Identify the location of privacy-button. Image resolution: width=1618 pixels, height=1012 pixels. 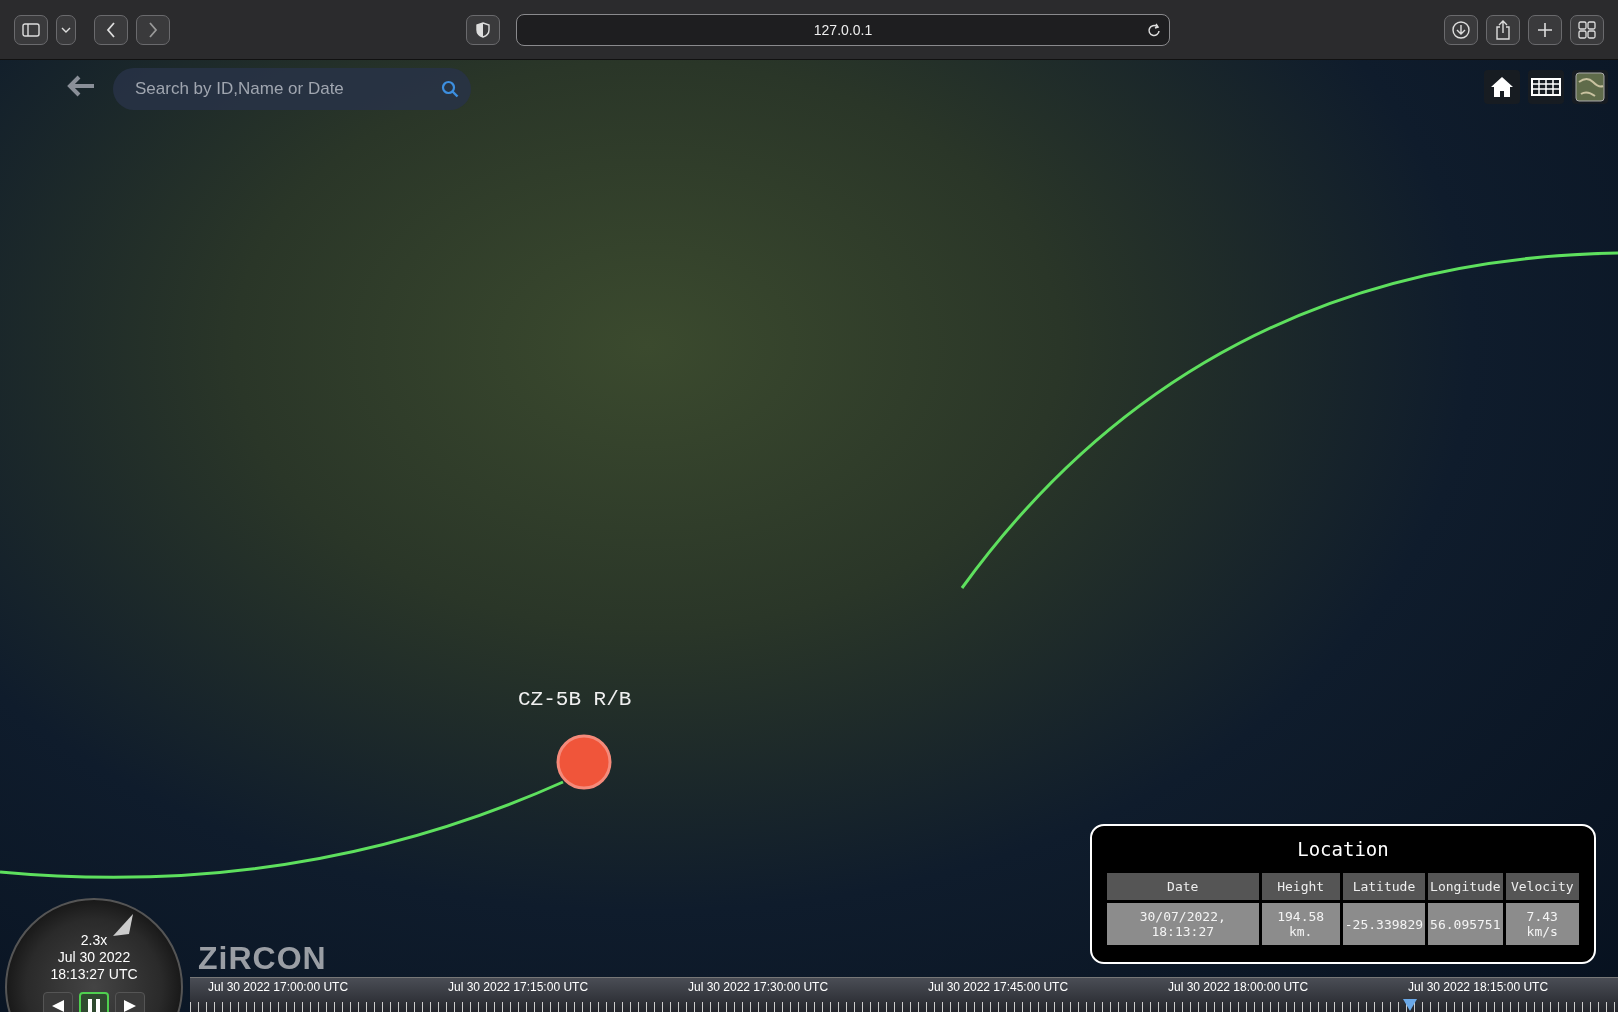
(483, 29).